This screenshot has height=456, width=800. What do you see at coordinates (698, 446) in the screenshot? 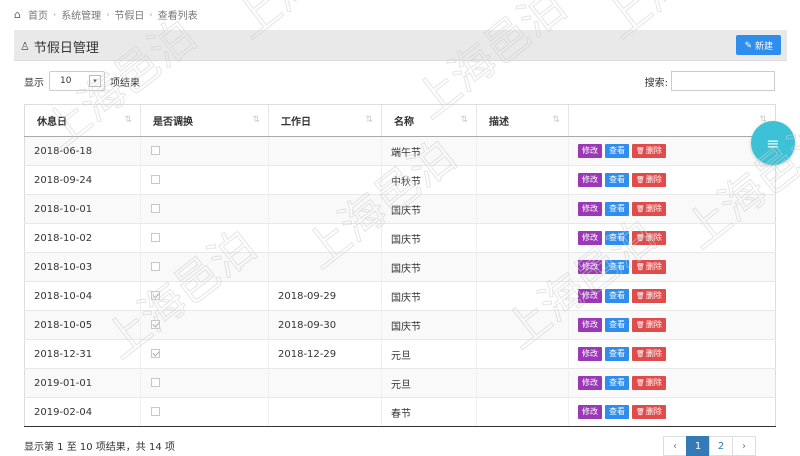
I see `page-button-1: 1` at bounding box center [698, 446].